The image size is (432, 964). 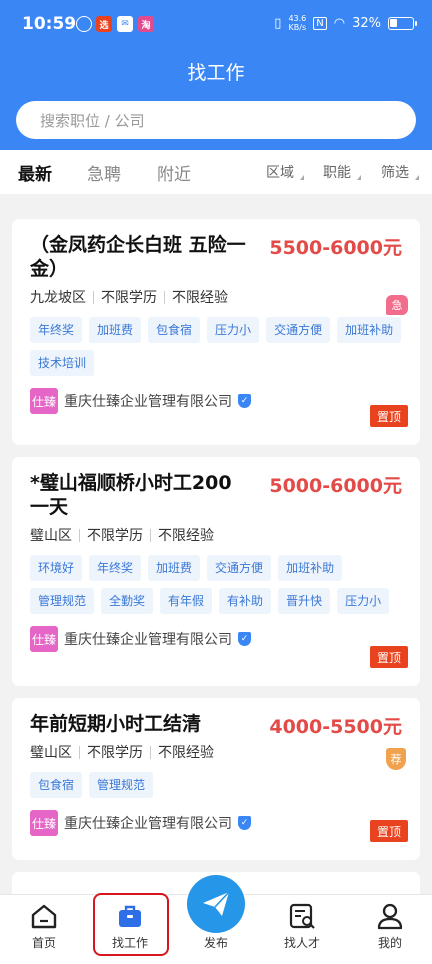 What do you see at coordinates (127, 601) in the screenshot?
I see `job-tag: 全勤奖` at bounding box center [127, 601].